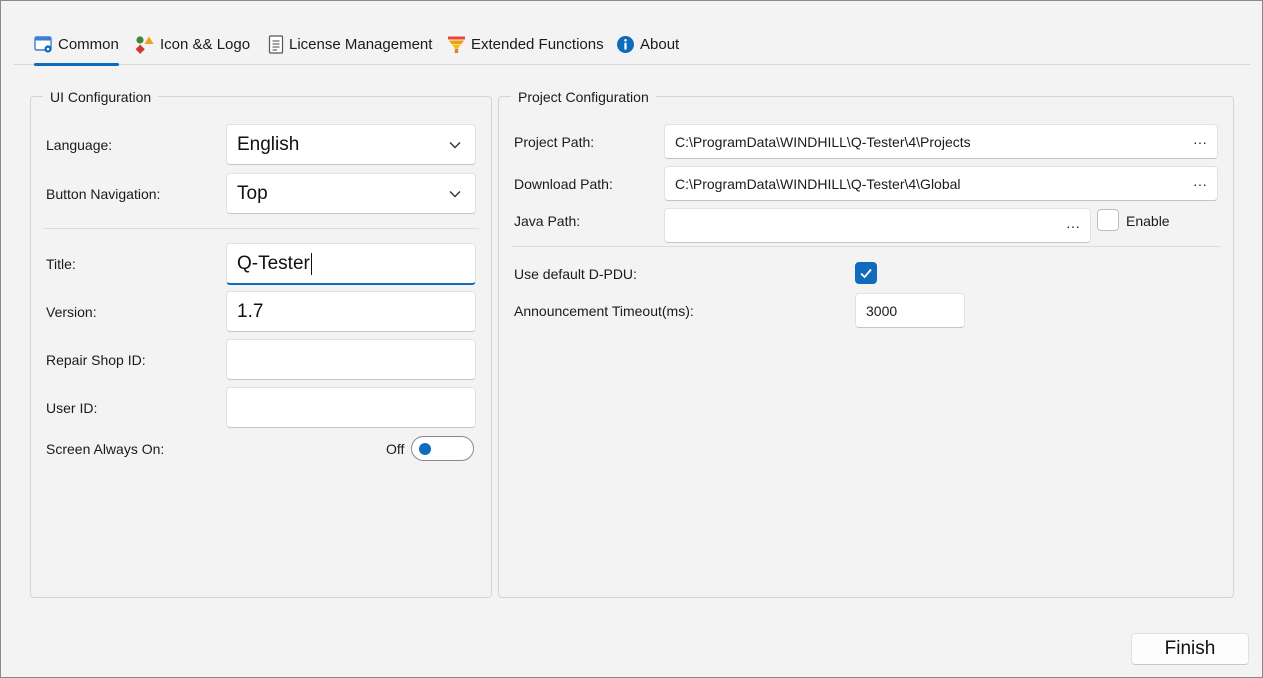 This screenshot has height=678, width=1263. Describe the element at coordinates (351, 311) in the screenshot. I see `version-input: 1.7` at that location.